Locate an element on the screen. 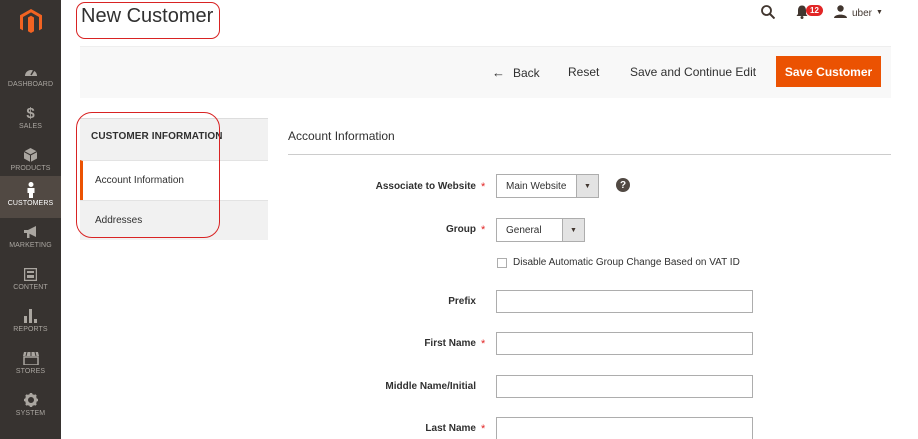 The image size is (918, 439). prefix-input is located at coordinates (624, 301).